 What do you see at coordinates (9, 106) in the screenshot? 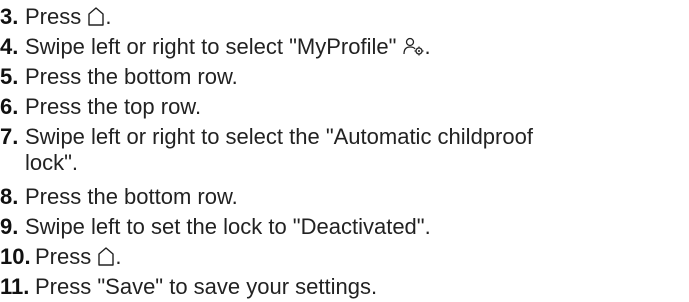
I see `step-number: 6.` at bounding box center [9, 106].